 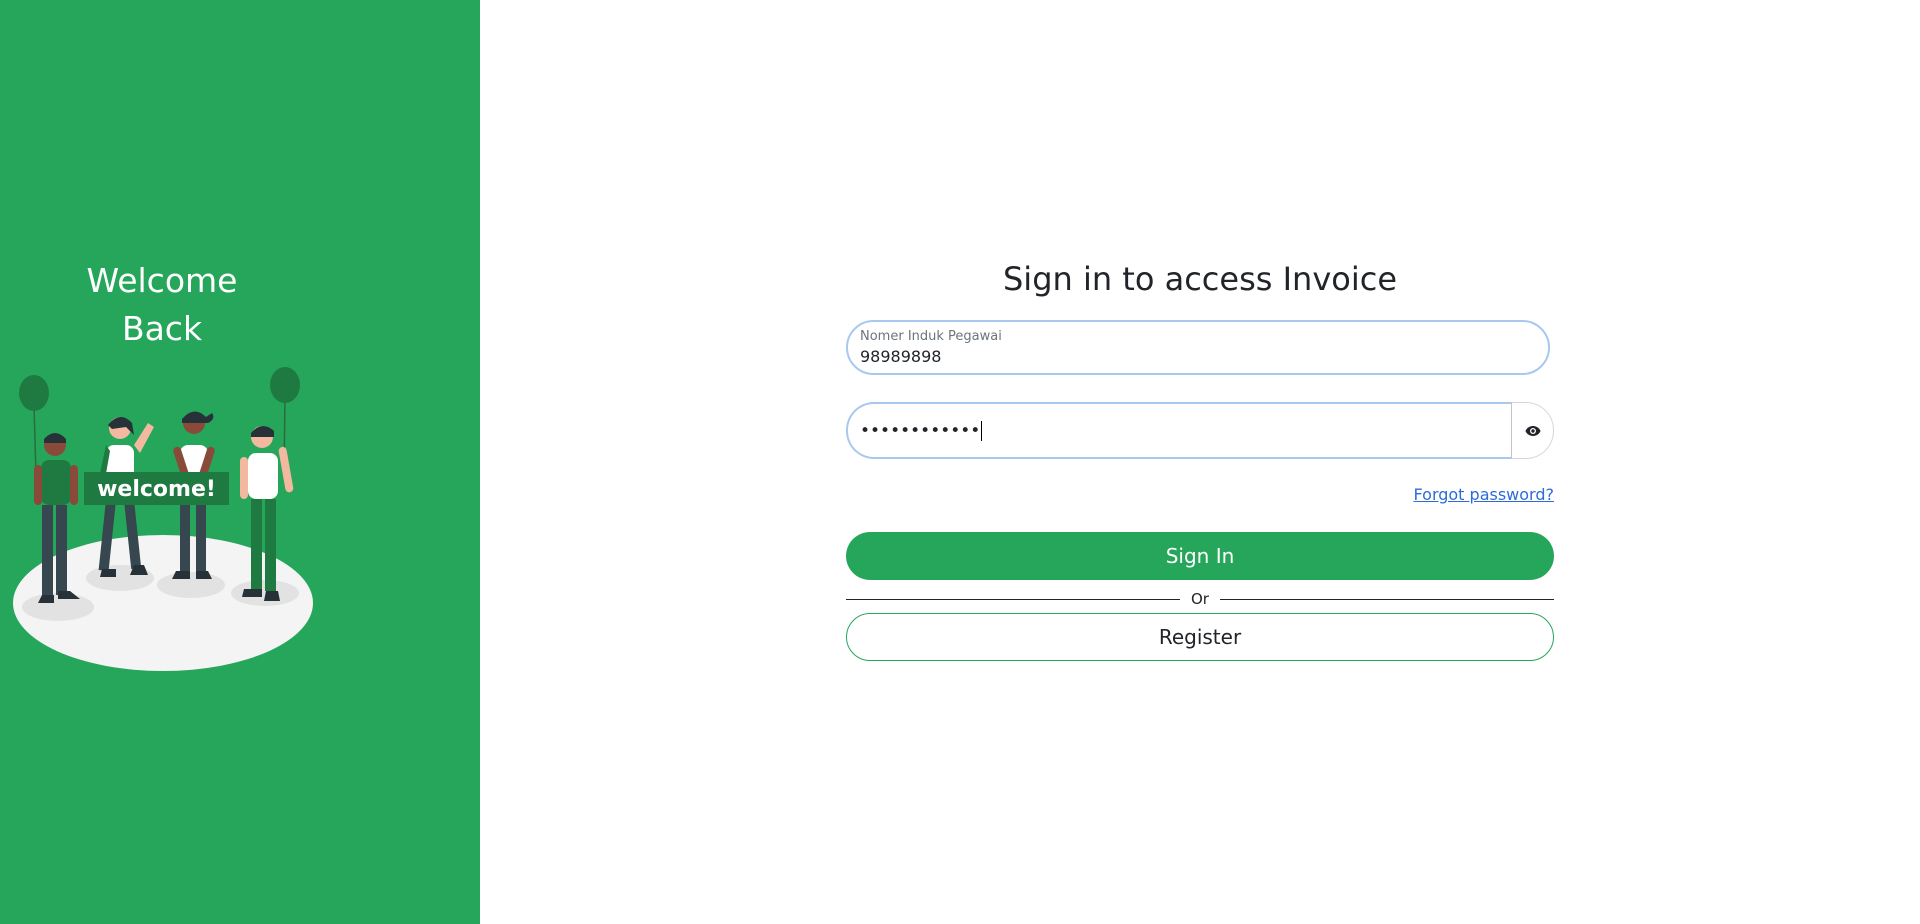 I want to click on forgot-password-link: Forgot password?, so click(x=1484, y=494).